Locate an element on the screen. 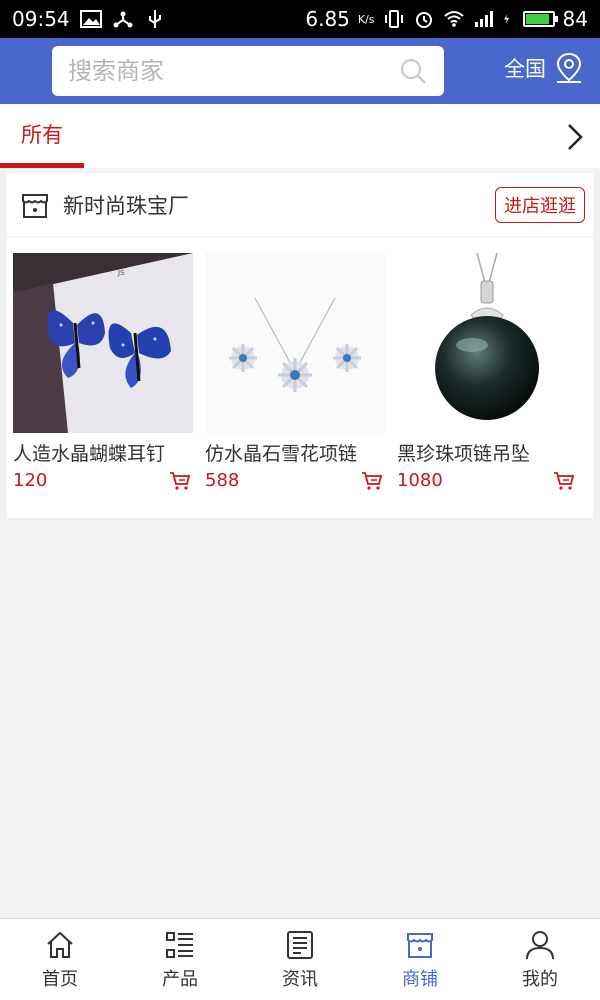 The width and height of the screenshot is (600, 1000). net-unit: K/s is located at coordinates (366, 19).